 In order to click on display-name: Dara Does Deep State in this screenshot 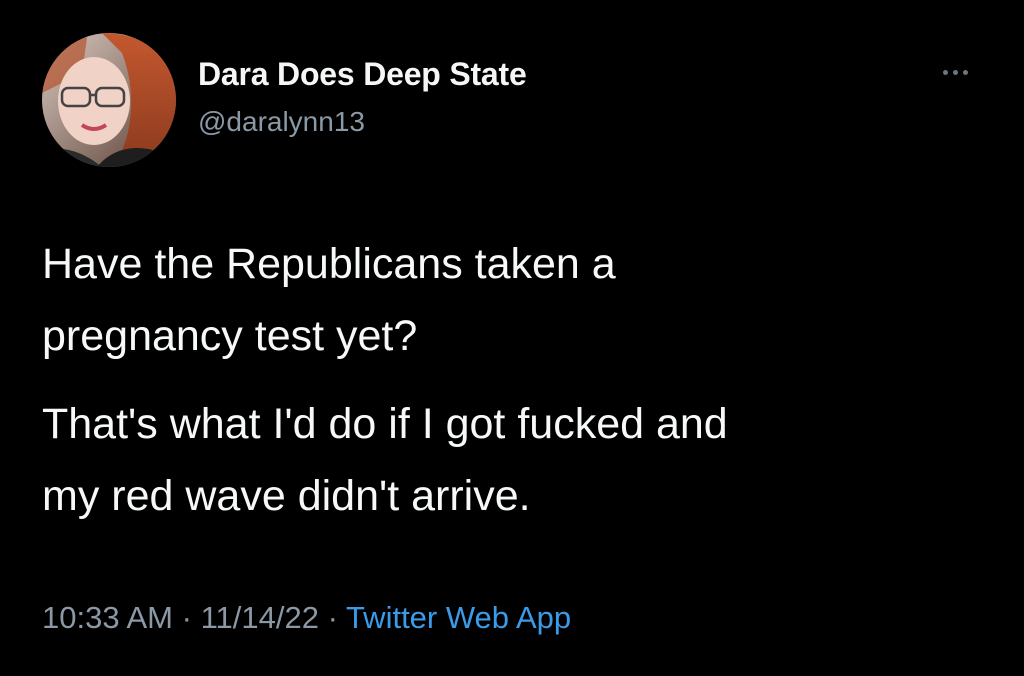, I will do `click(362, 74)`.